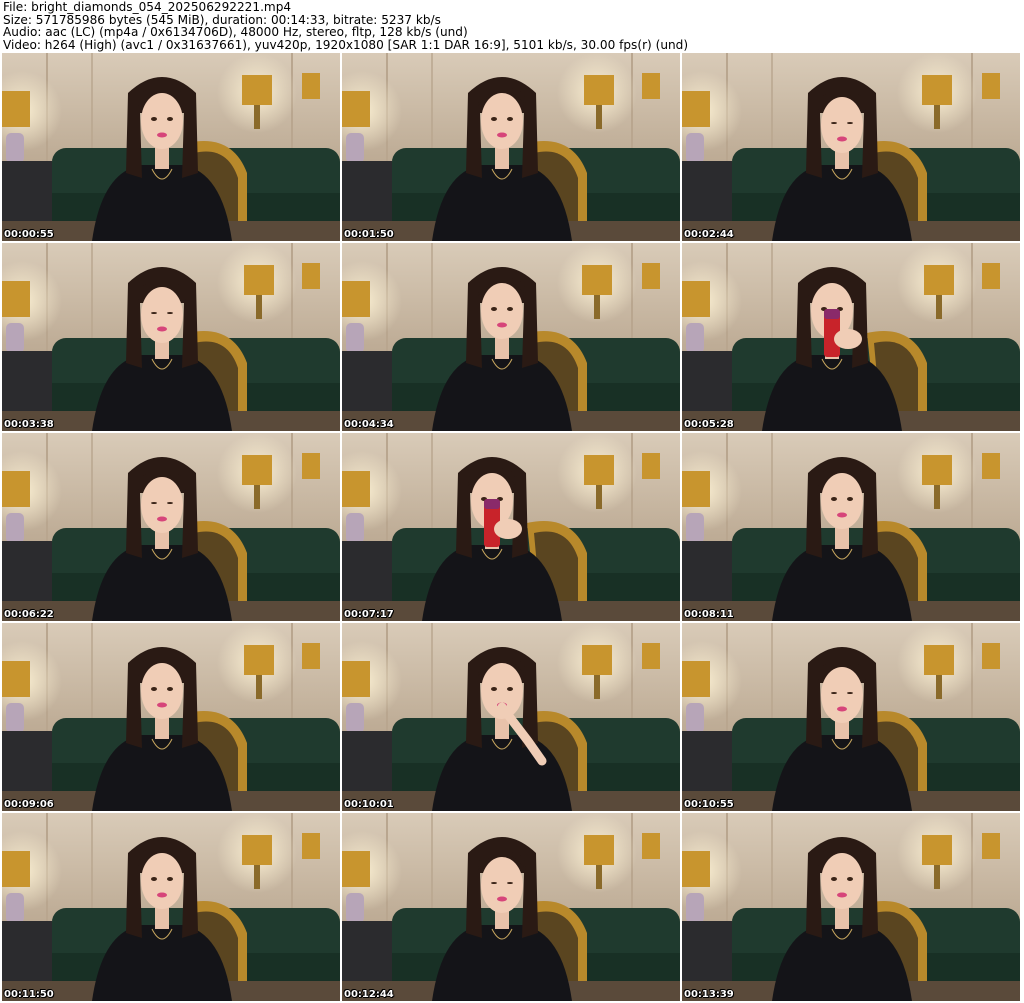 The height and width of the screenshot is (1003, 1024). What do you see at coordinates (369, 994) in the screenshot?
I see `thumbnail-timestamp: 00:12:44` at bounding box center [369, 994].